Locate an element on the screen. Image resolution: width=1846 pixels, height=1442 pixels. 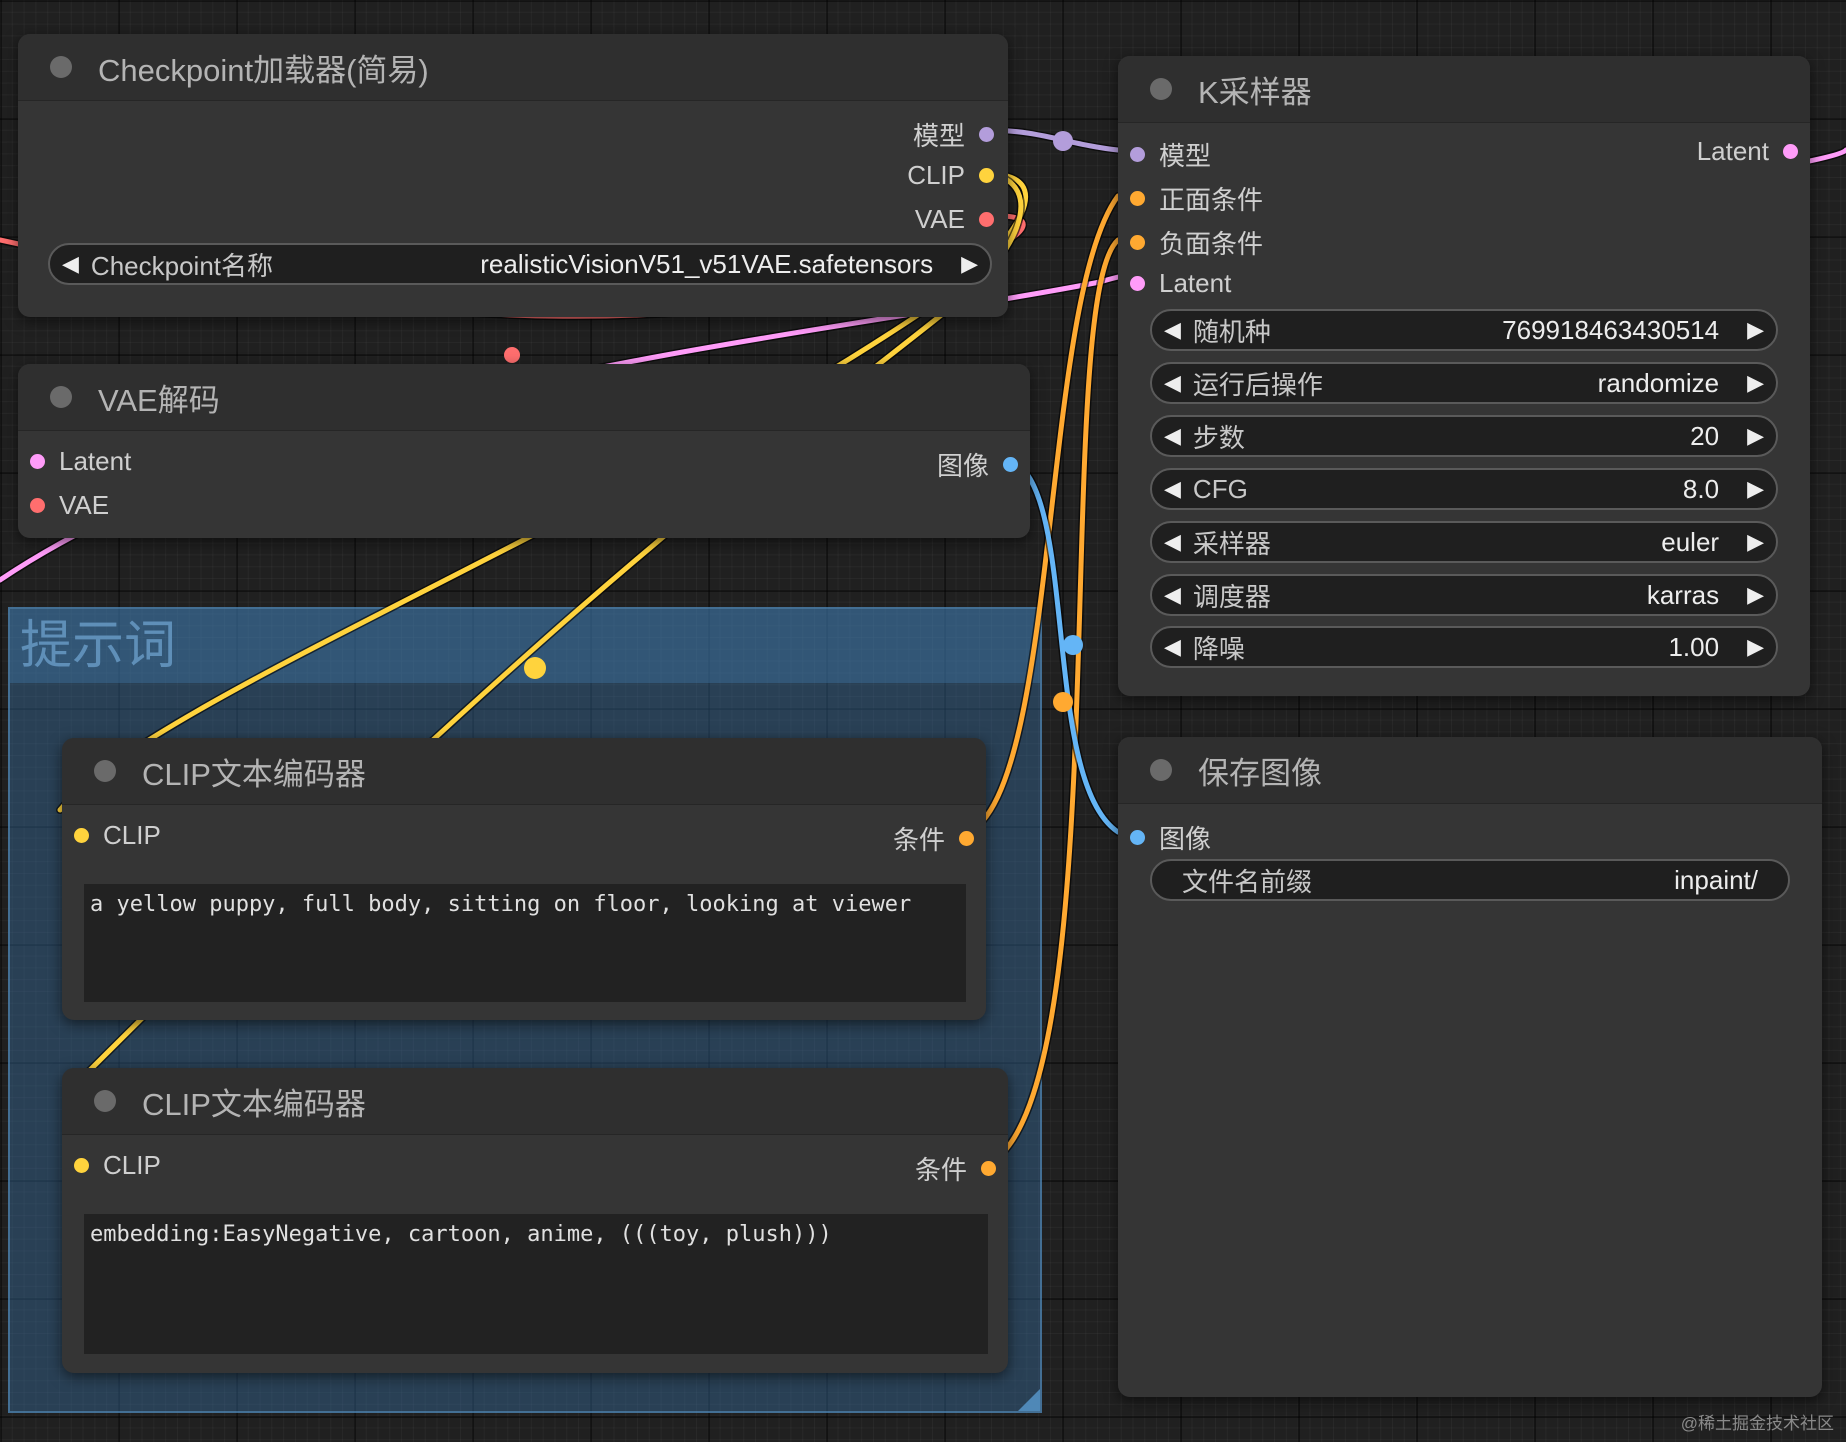
widget-label: 调度器 is located at coordinates (1231, 596).